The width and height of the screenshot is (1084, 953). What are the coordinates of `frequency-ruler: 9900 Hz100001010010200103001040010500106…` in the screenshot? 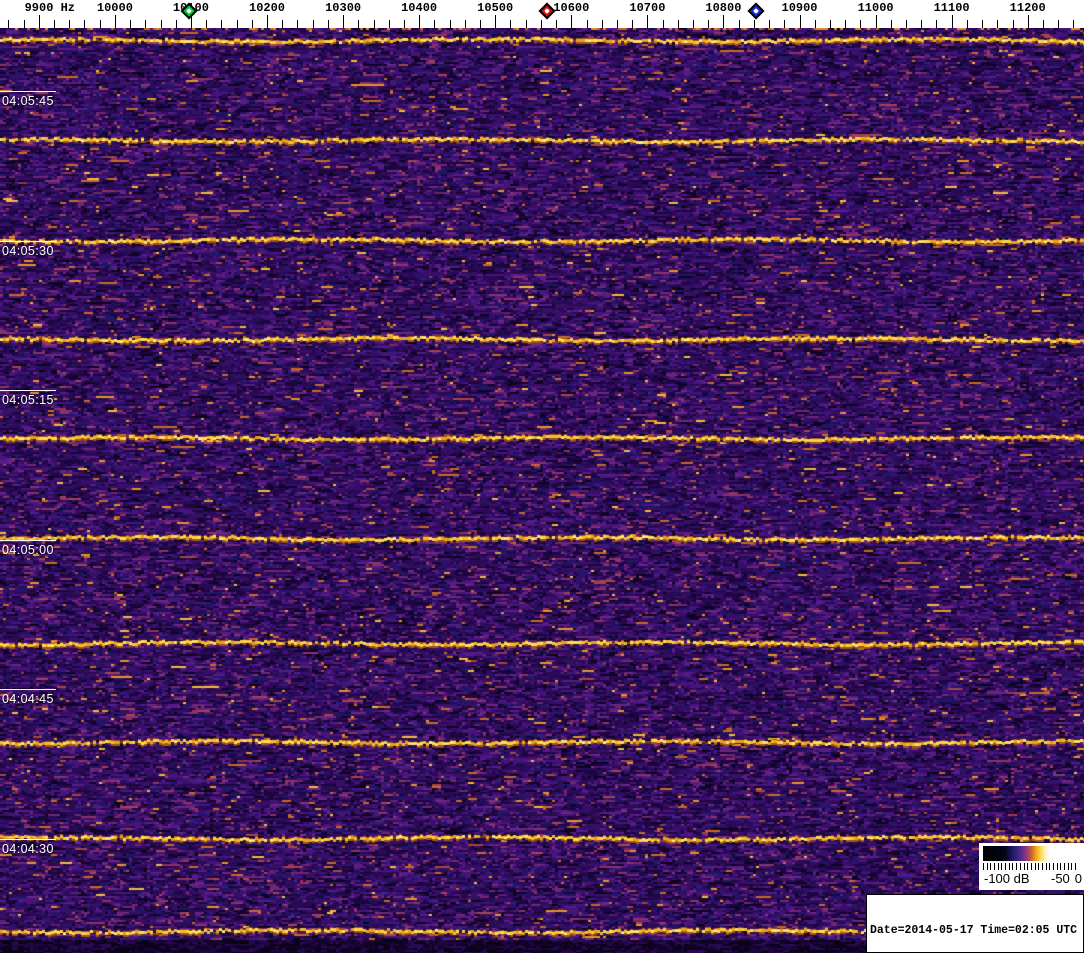 It's located at (542, 14).